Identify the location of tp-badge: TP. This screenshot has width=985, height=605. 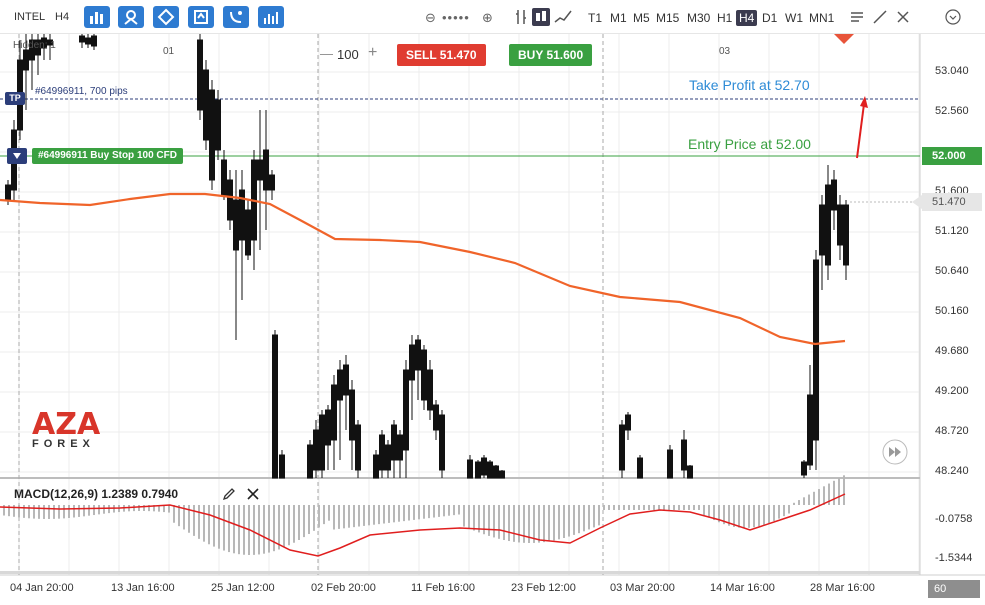
(15, 98).